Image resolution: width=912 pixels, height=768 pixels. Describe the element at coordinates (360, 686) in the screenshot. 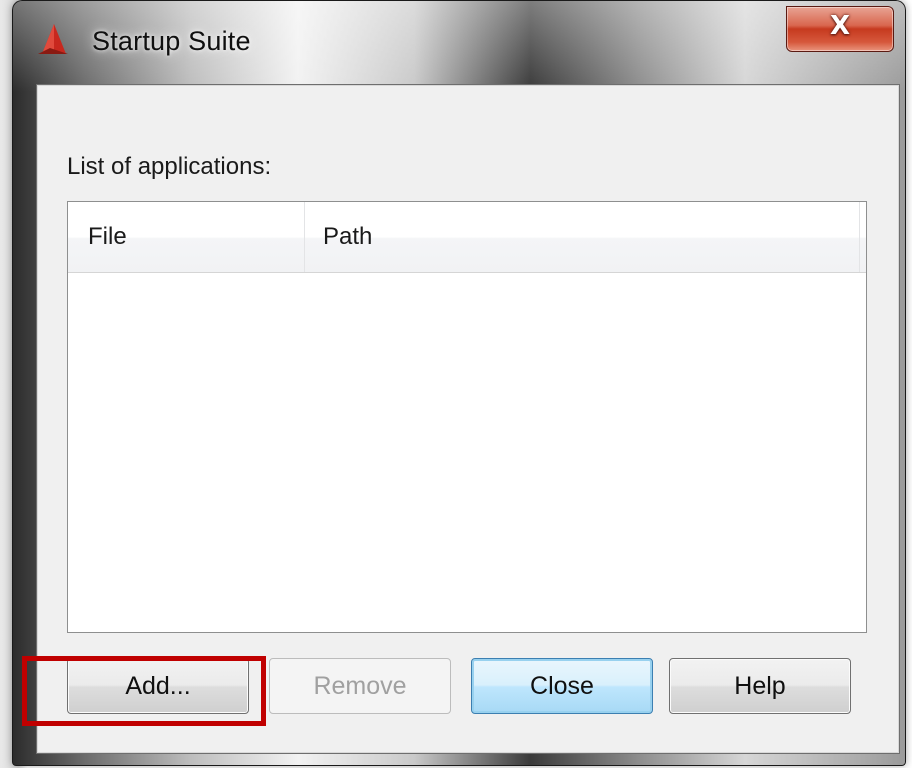

I see `remove-button: Remove` at that location.